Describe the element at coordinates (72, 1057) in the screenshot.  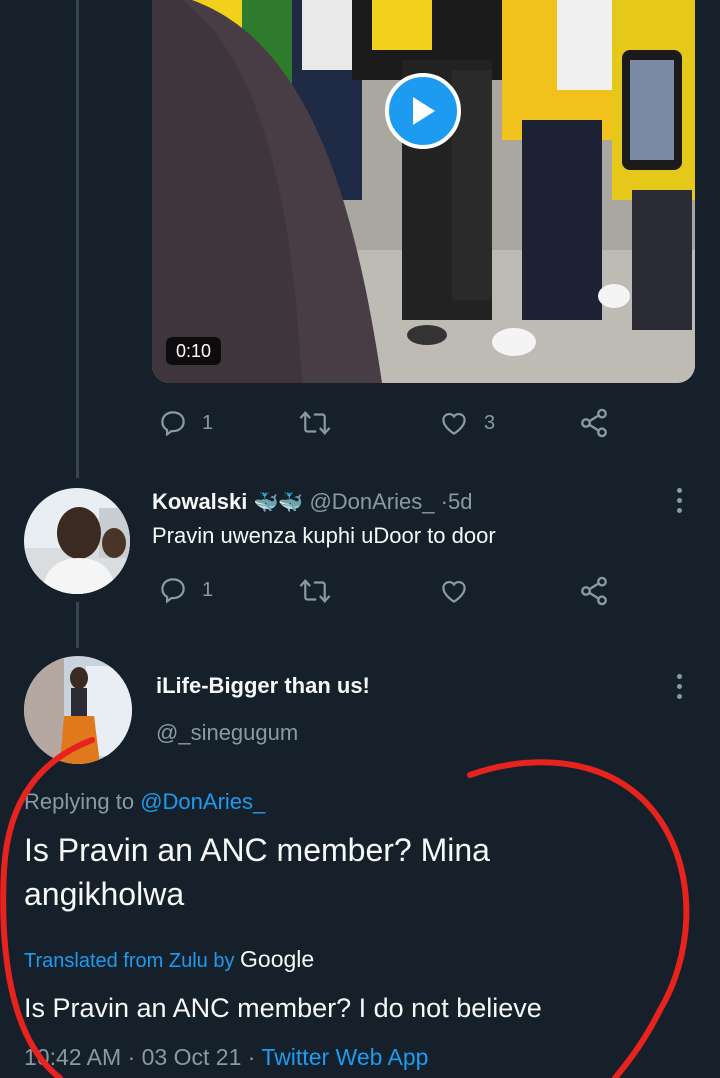
I see `tweet-time: 10:42 AM` at that location.